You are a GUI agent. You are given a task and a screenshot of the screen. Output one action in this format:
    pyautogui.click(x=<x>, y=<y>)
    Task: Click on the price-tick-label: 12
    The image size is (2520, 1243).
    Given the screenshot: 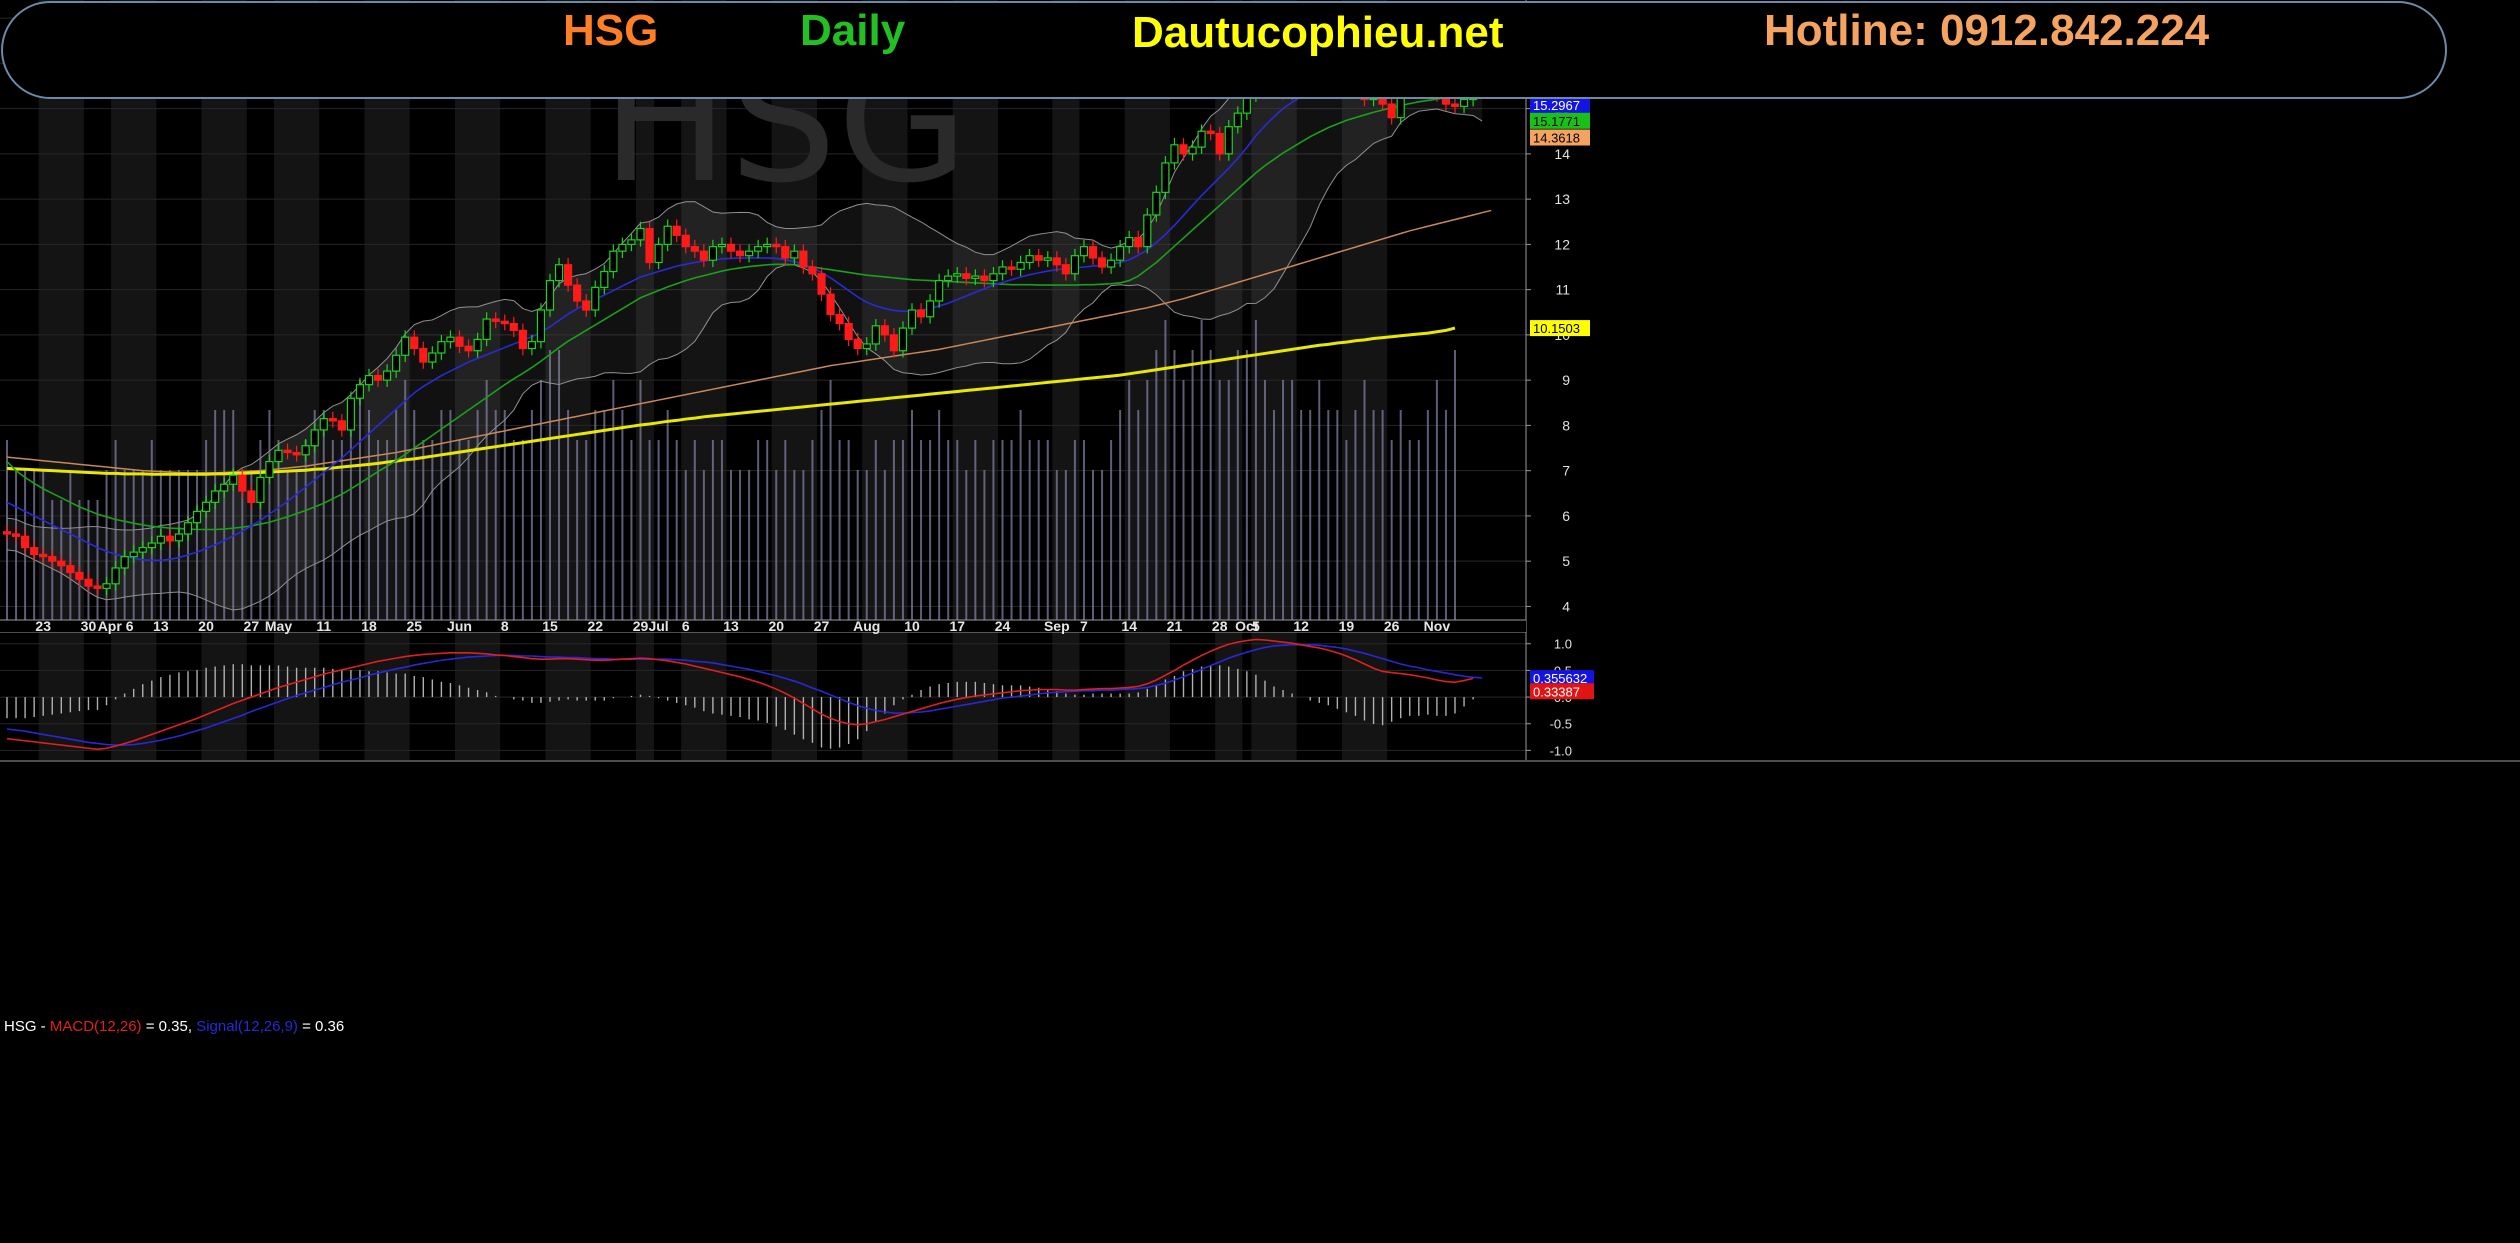 What is the action you would take?
    pyautogui.click(x=1562, y=244)
    